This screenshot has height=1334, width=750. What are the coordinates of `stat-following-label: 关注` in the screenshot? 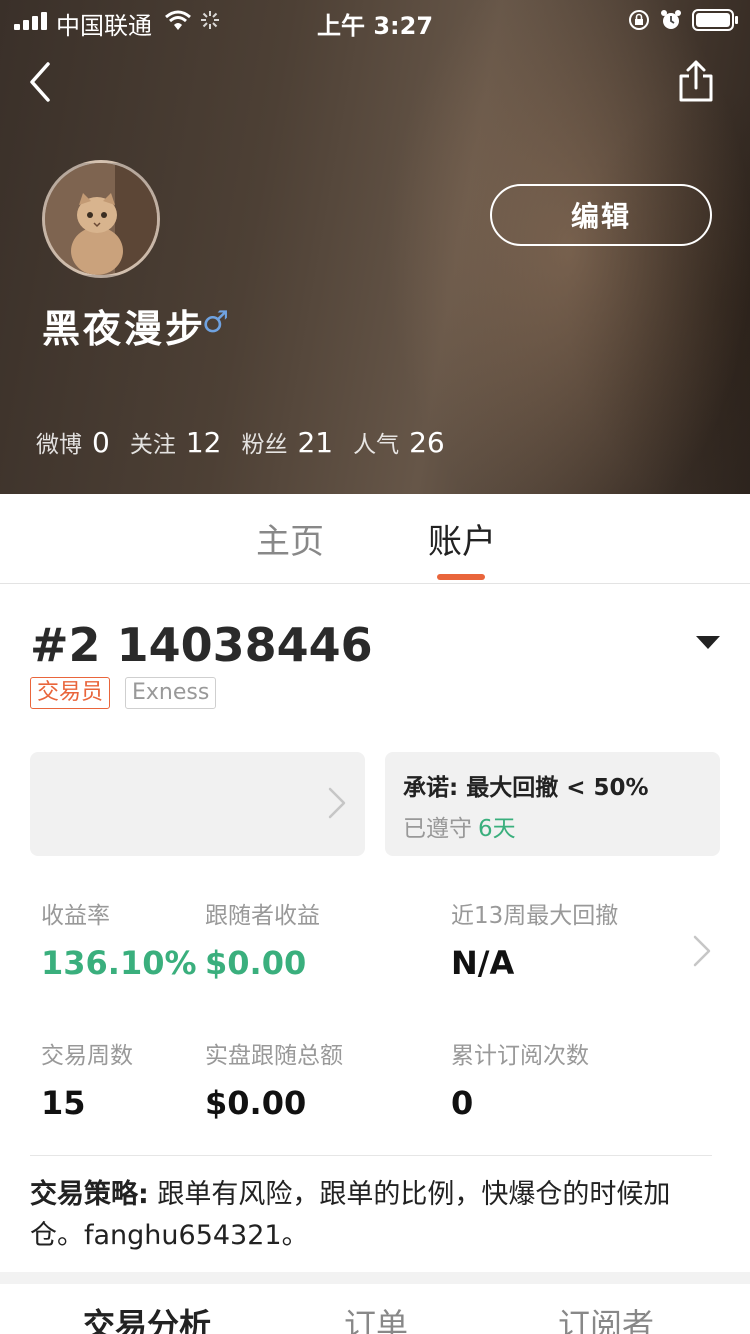 It's located at (153, 442).